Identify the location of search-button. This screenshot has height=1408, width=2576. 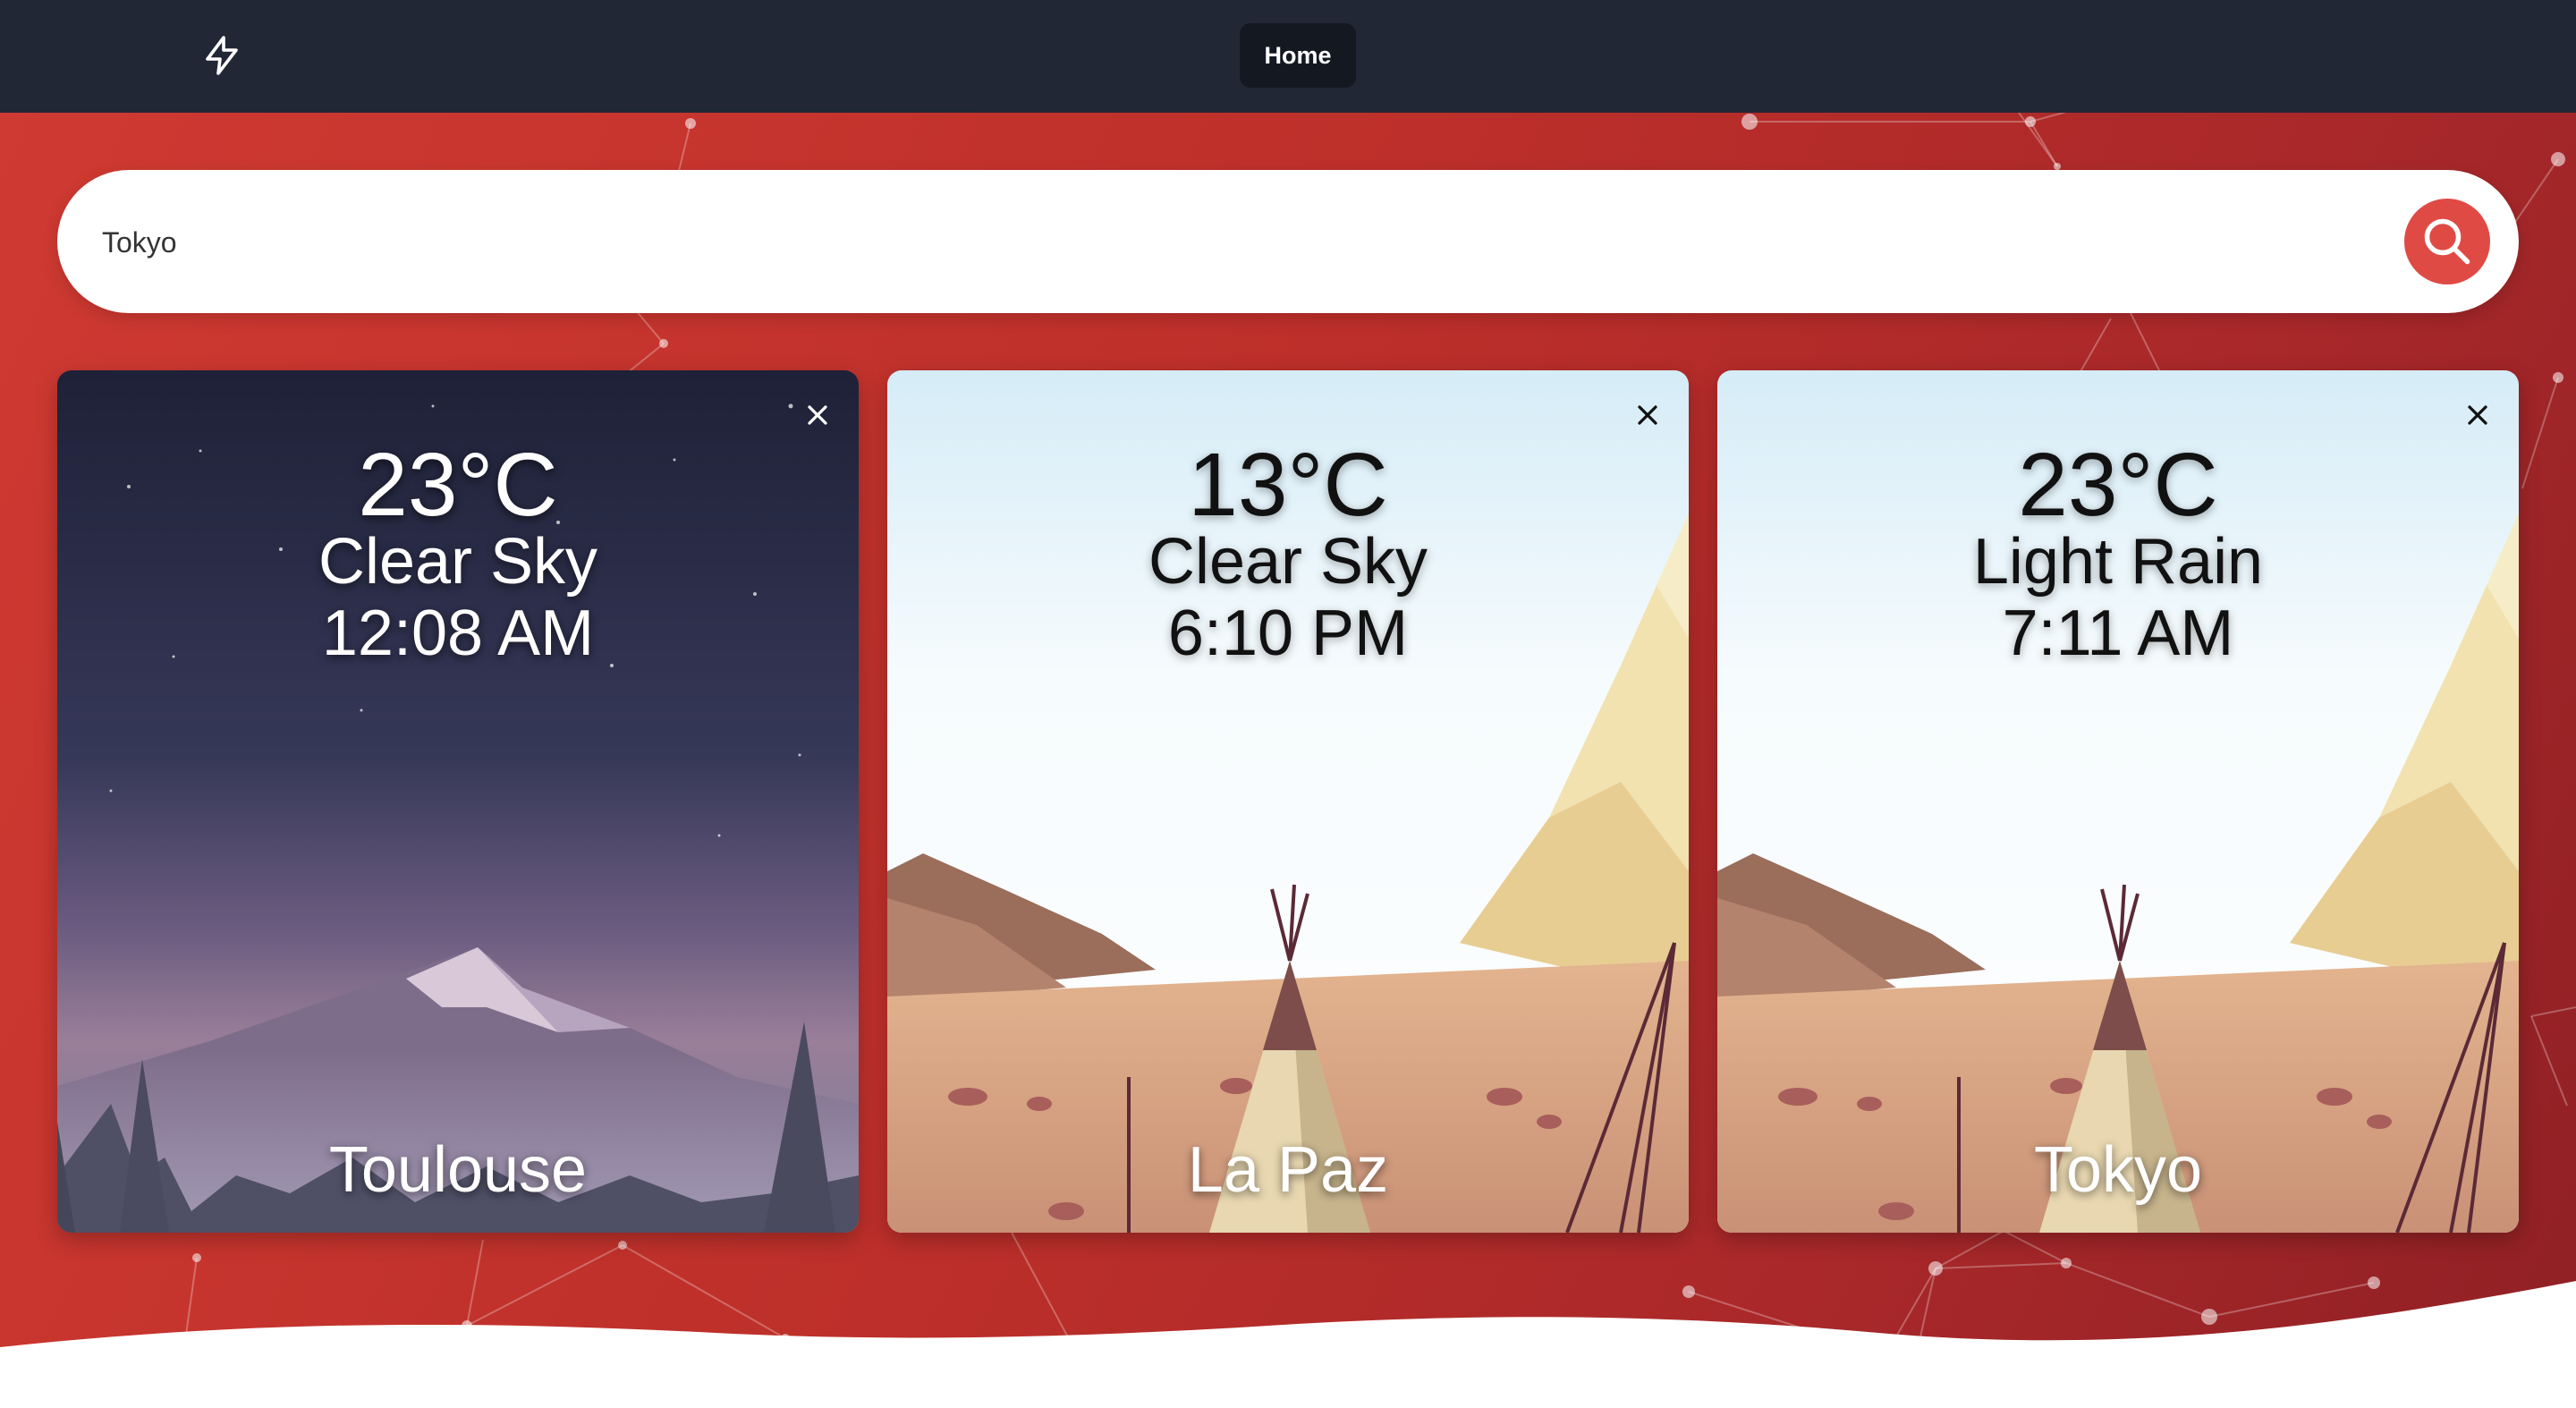
(2447, 241).